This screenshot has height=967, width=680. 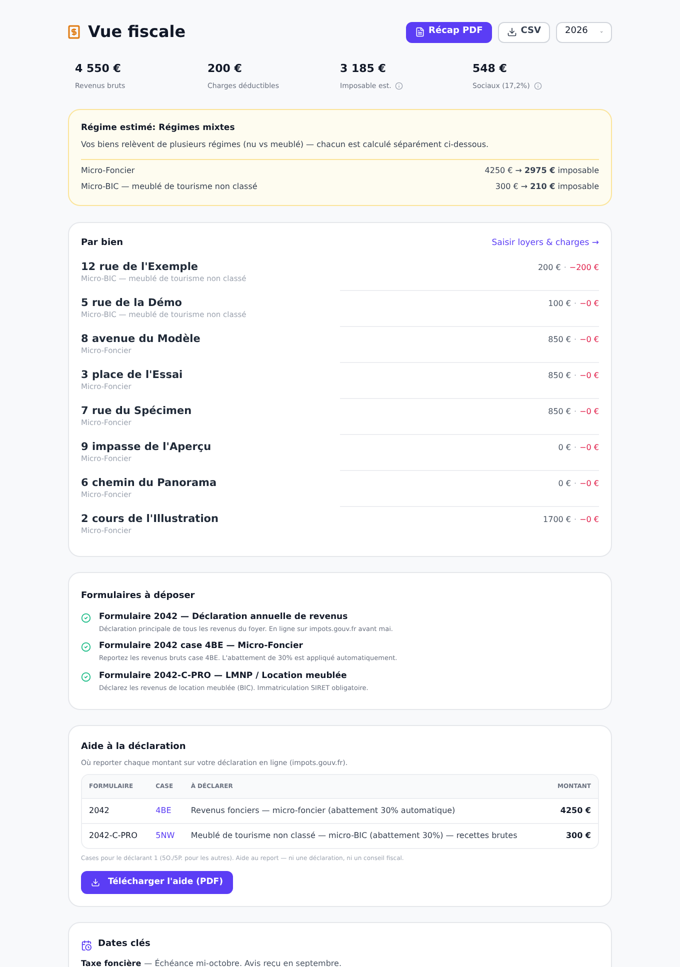 I want to click on regime-amount: 300 € → 210 € imposable, so click(x=547, y=186).